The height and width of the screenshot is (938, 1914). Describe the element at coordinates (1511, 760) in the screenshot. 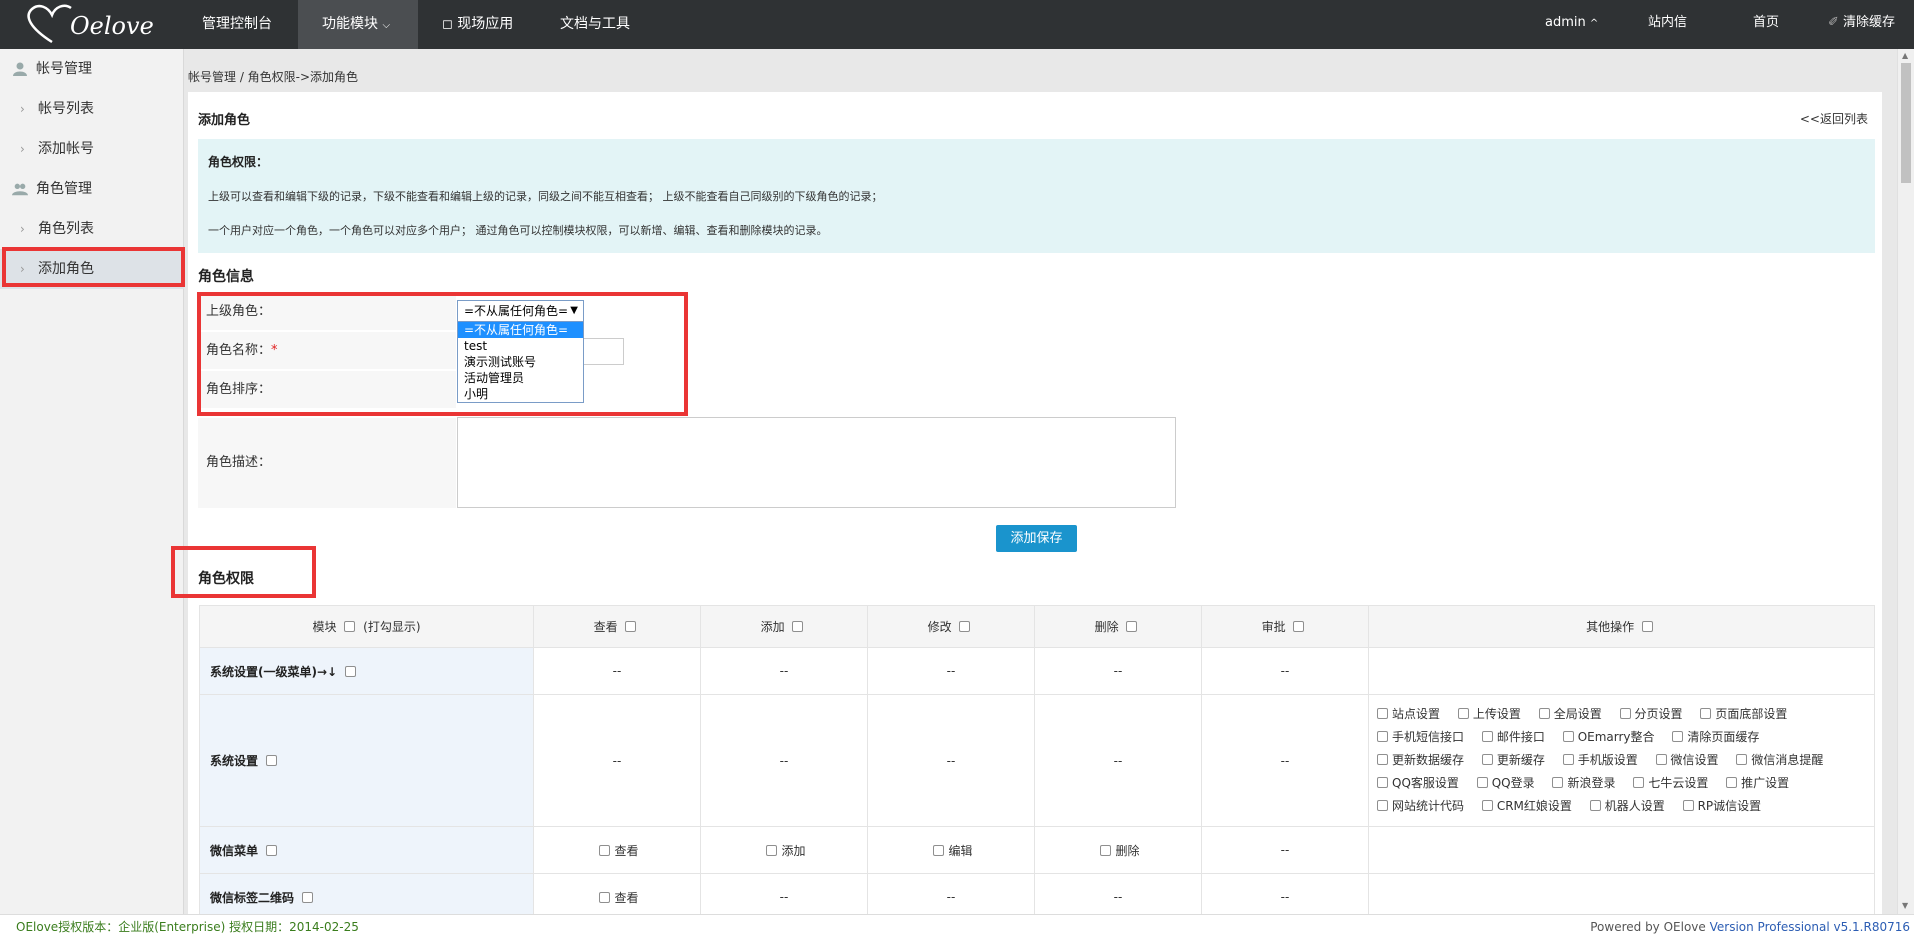

I see `other-op-item: 更新缓存` at that location.